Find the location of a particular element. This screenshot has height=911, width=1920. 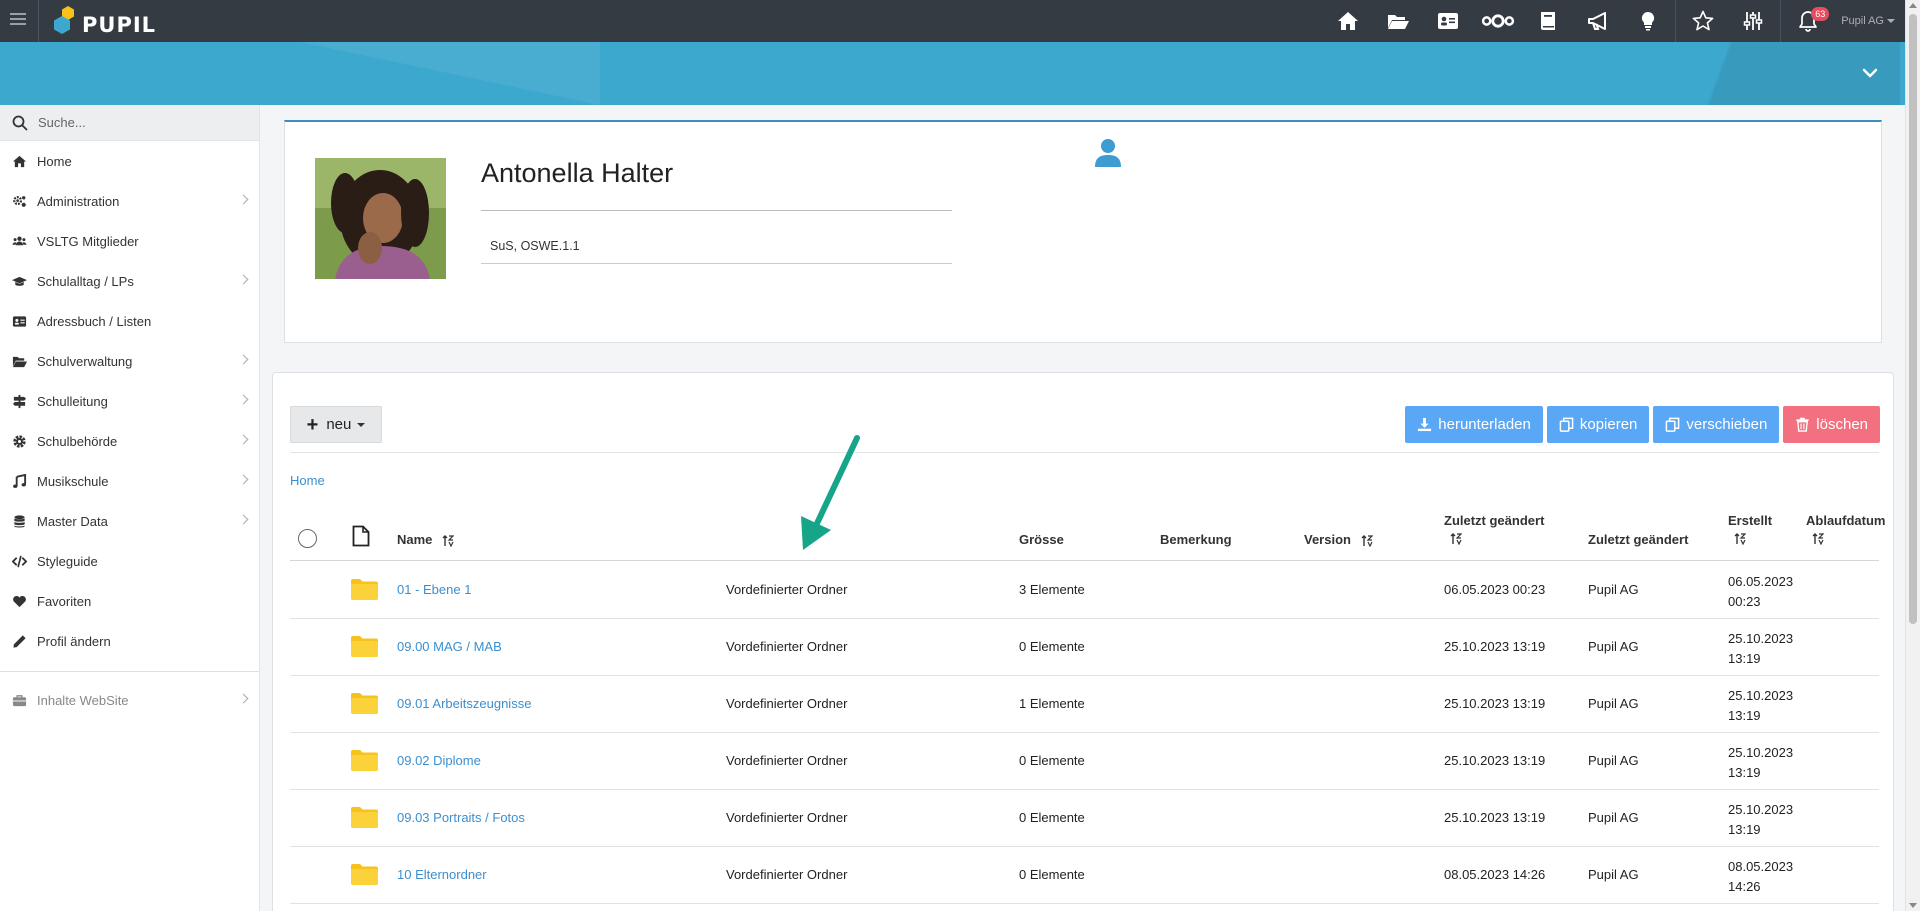

scroll-up-icon is located at coordinates (1913, 5).